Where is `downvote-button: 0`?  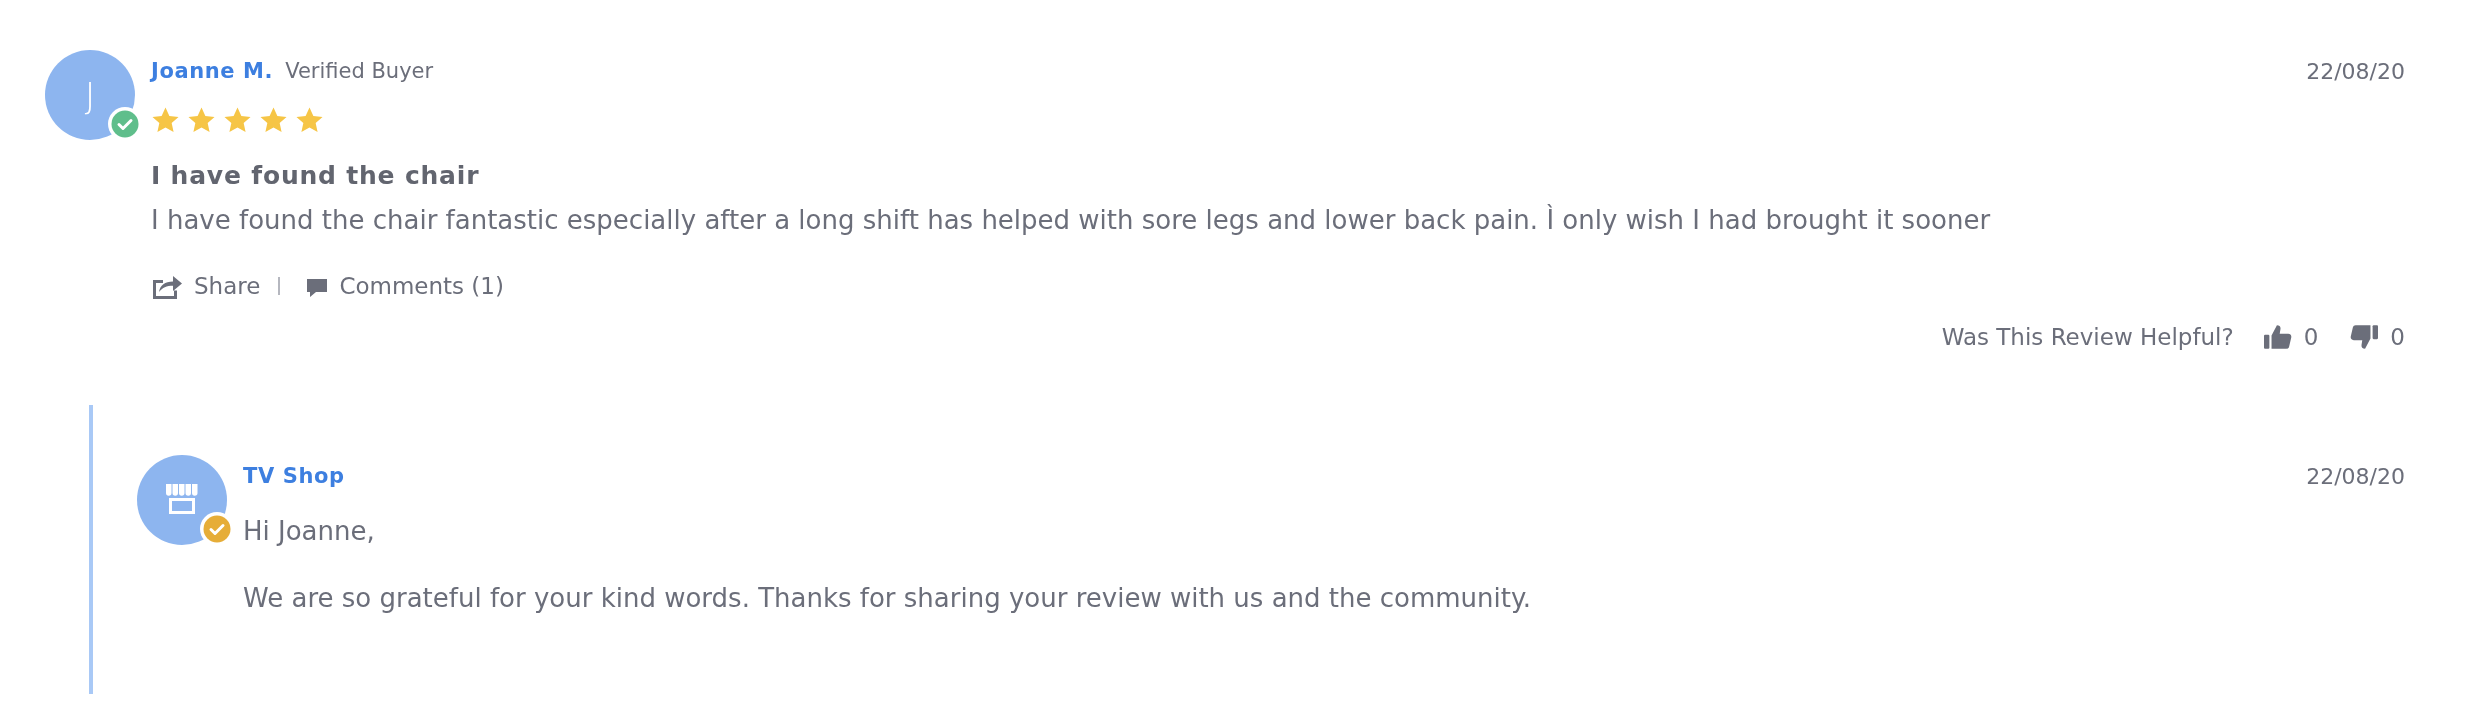
downvote-button: 0 is located at coordinates (2377, 337).